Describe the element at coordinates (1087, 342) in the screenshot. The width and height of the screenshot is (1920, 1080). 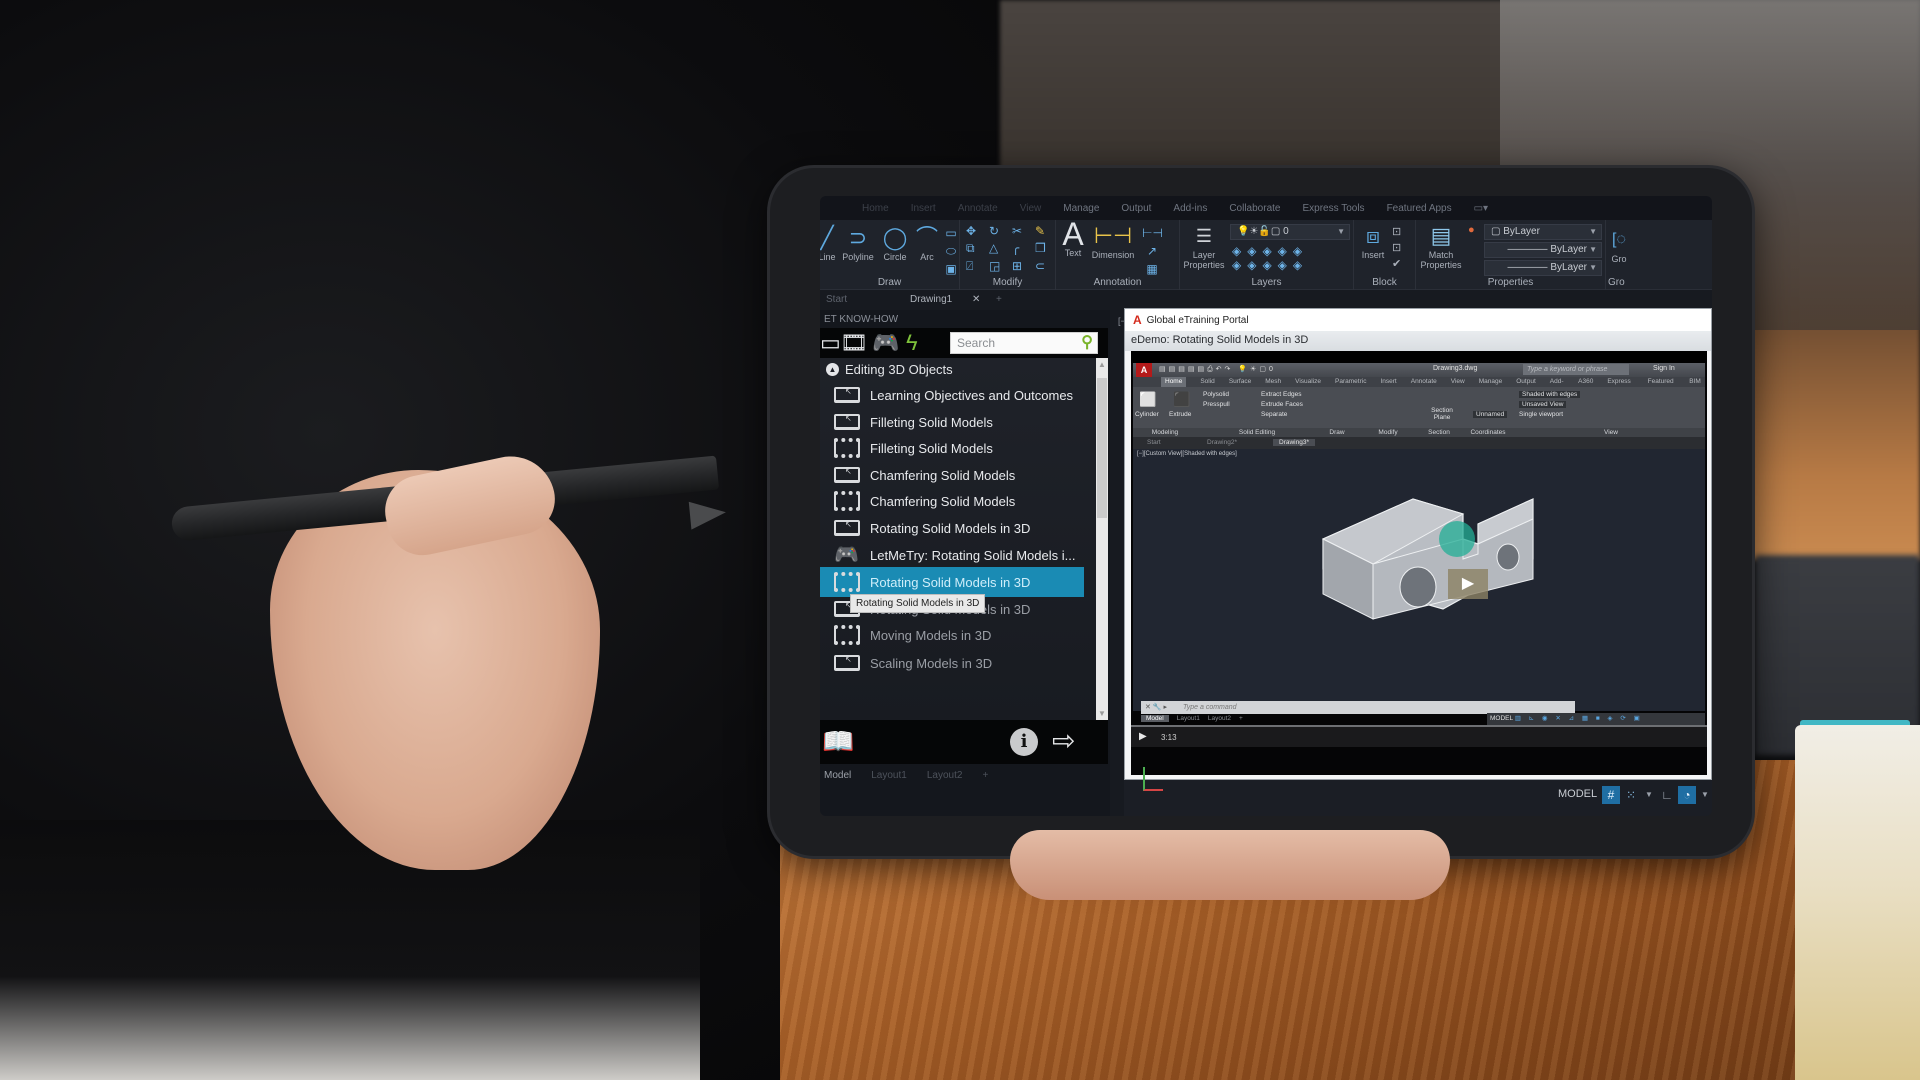
I see `search-icon: ⚲` at that location.